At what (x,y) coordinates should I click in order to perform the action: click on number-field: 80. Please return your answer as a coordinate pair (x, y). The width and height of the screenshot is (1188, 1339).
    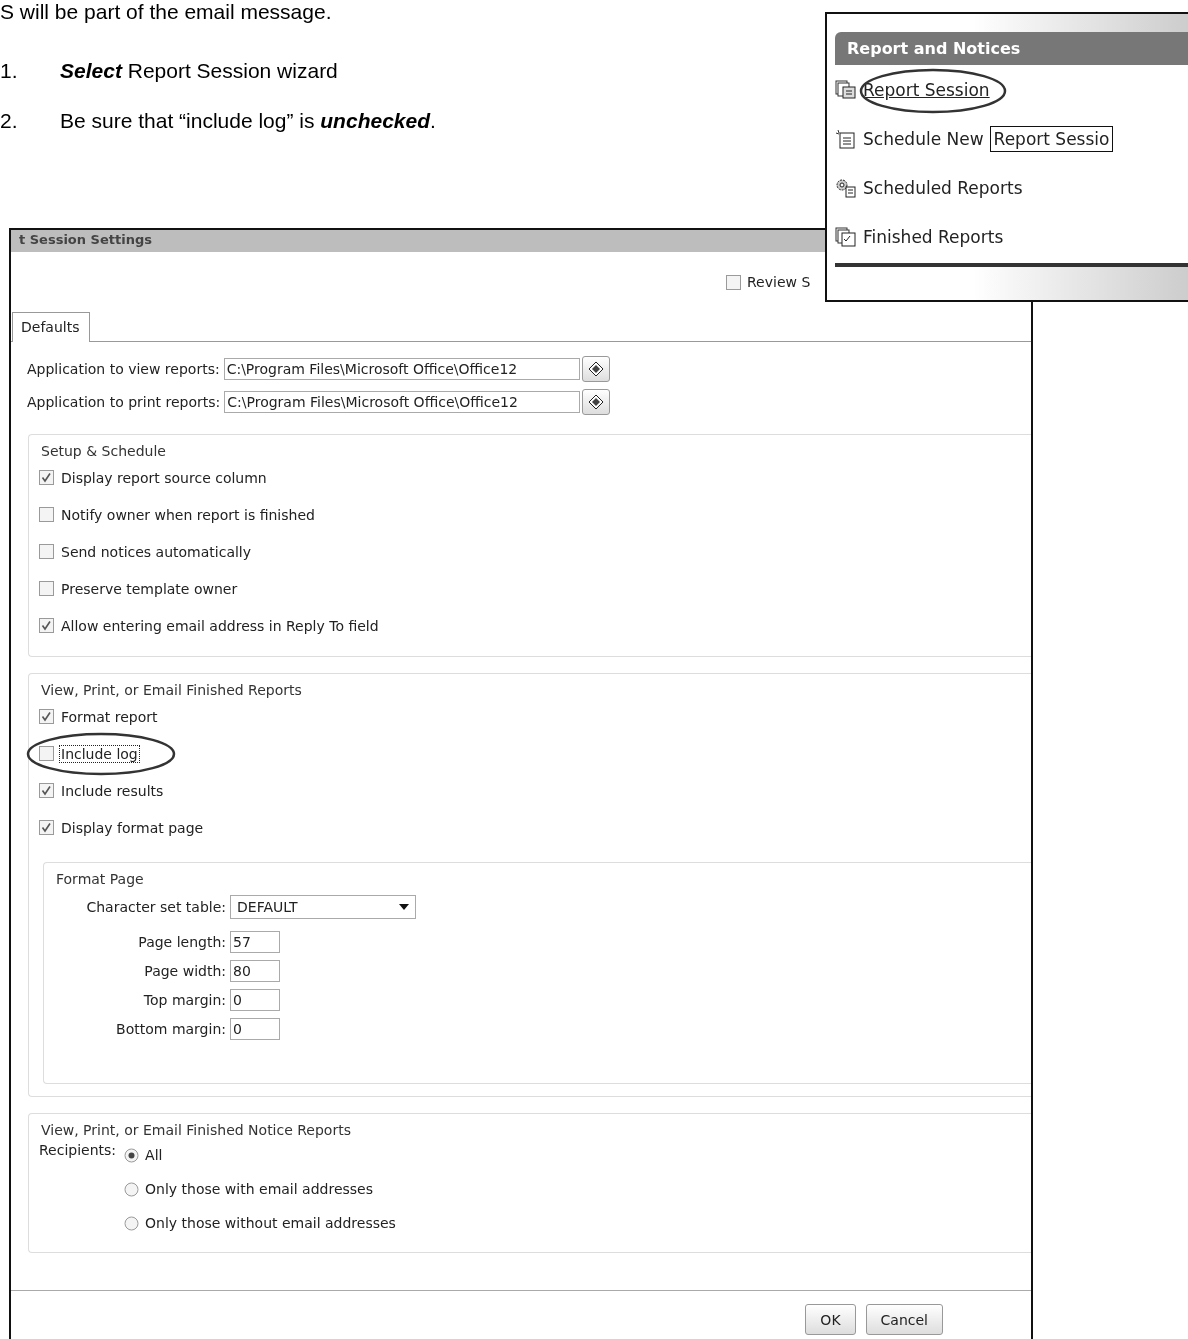
    Looking at the image, I should click on (255, 970).